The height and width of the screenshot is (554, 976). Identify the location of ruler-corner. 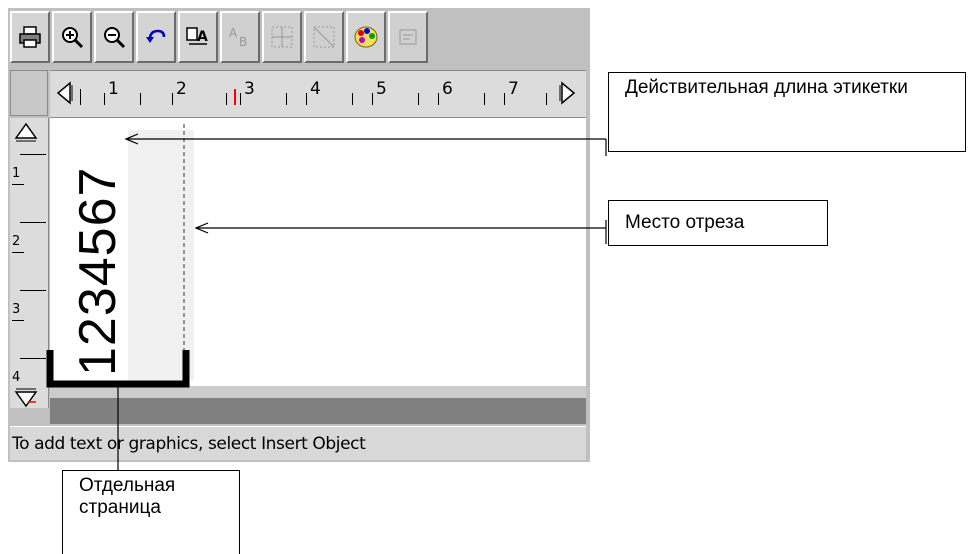
(29, 93).